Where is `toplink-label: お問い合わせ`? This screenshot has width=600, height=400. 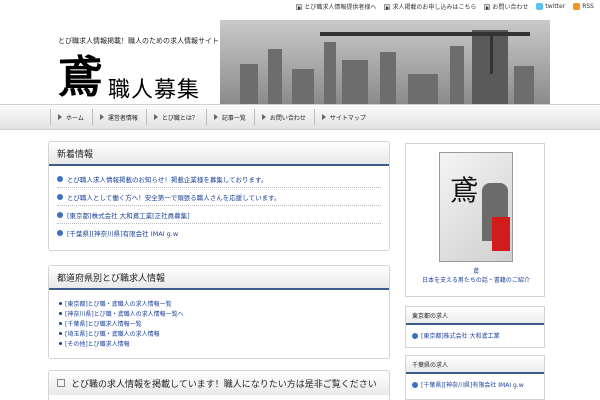
toplink-label: お問い合わせ is located at coordinates (510, 7).